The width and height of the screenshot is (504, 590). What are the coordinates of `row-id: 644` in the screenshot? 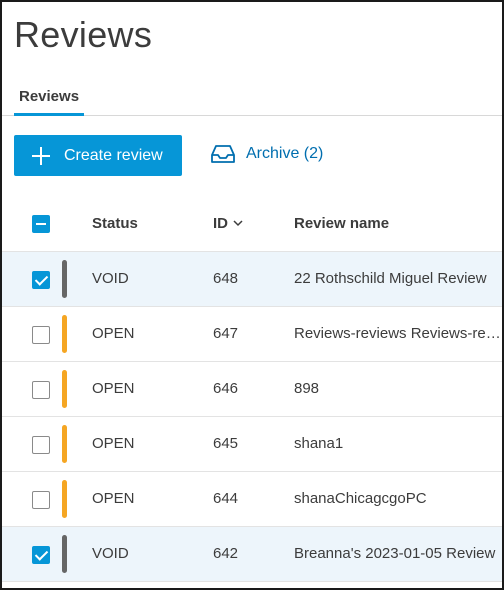 It's located at (226, 498).